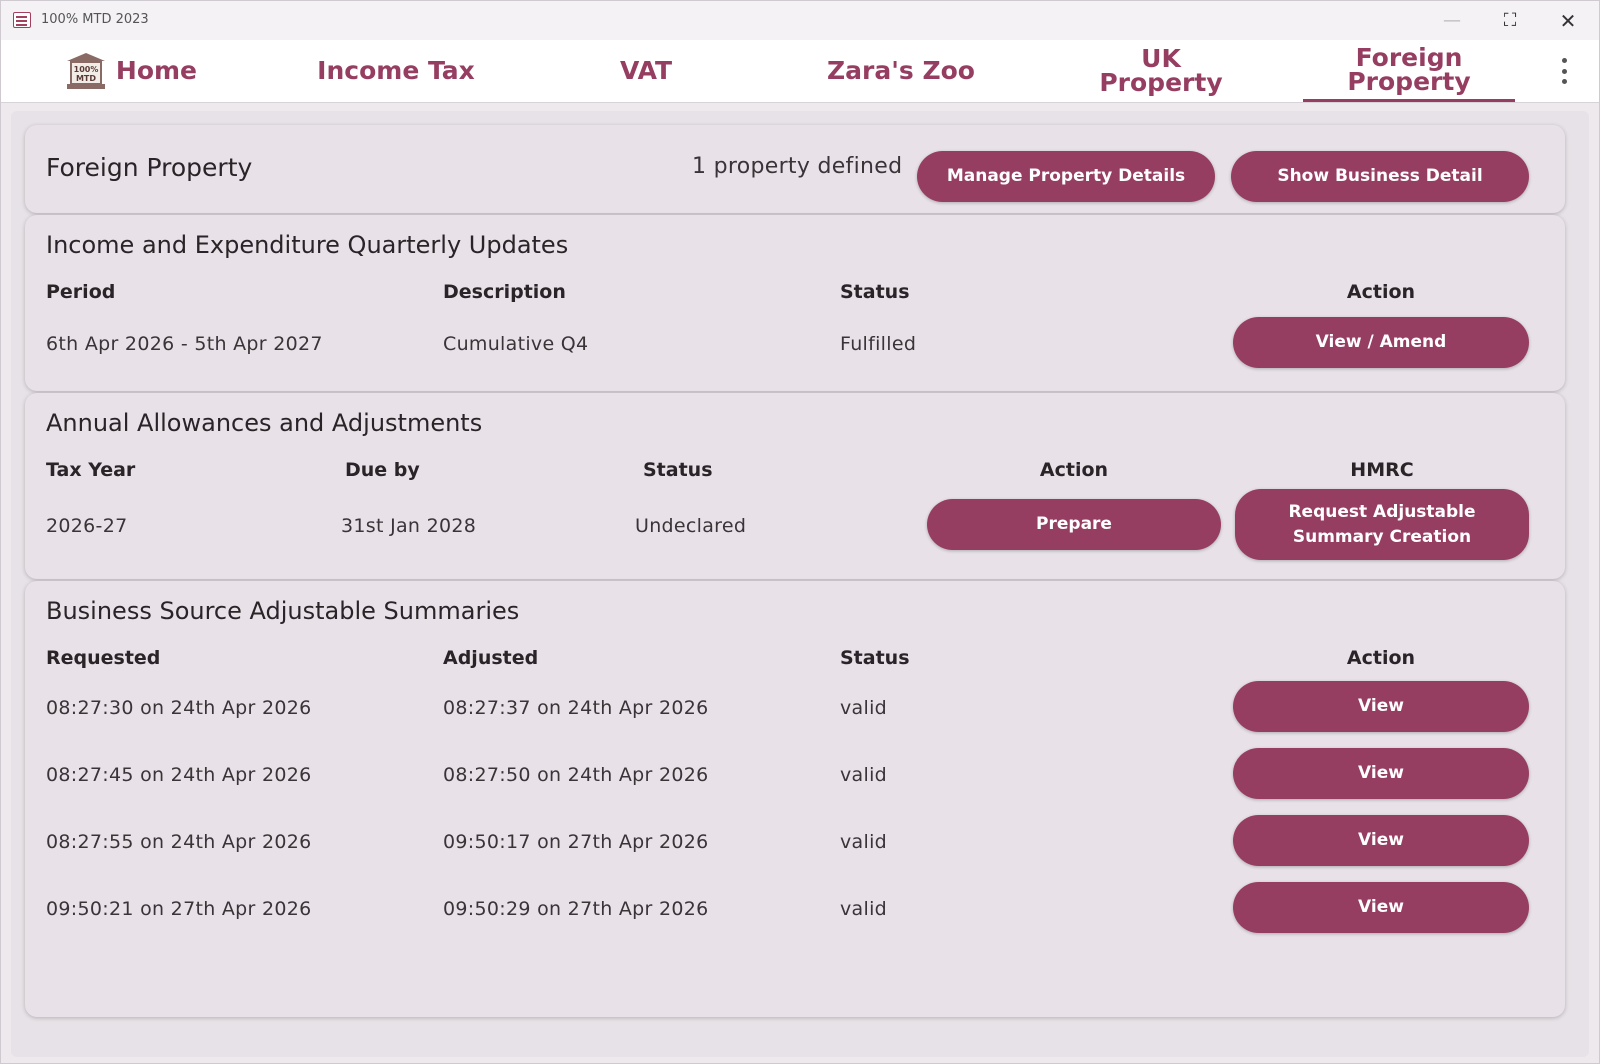 The height and width of the screenshot is (1064, 1600). Describe the element at coordinates (576, 842) in the screenshot. I see `adjusted-cell: 09:50:17 on 27th Apr 2026` at that location.